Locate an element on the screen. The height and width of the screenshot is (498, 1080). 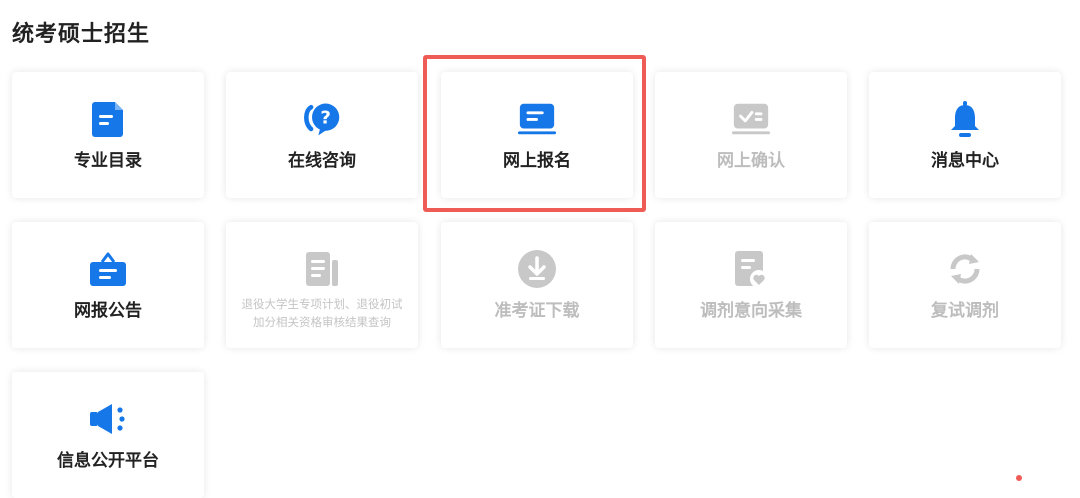
tile-online-consult: ? 在线咨询 is located at coordinates (322, 135).